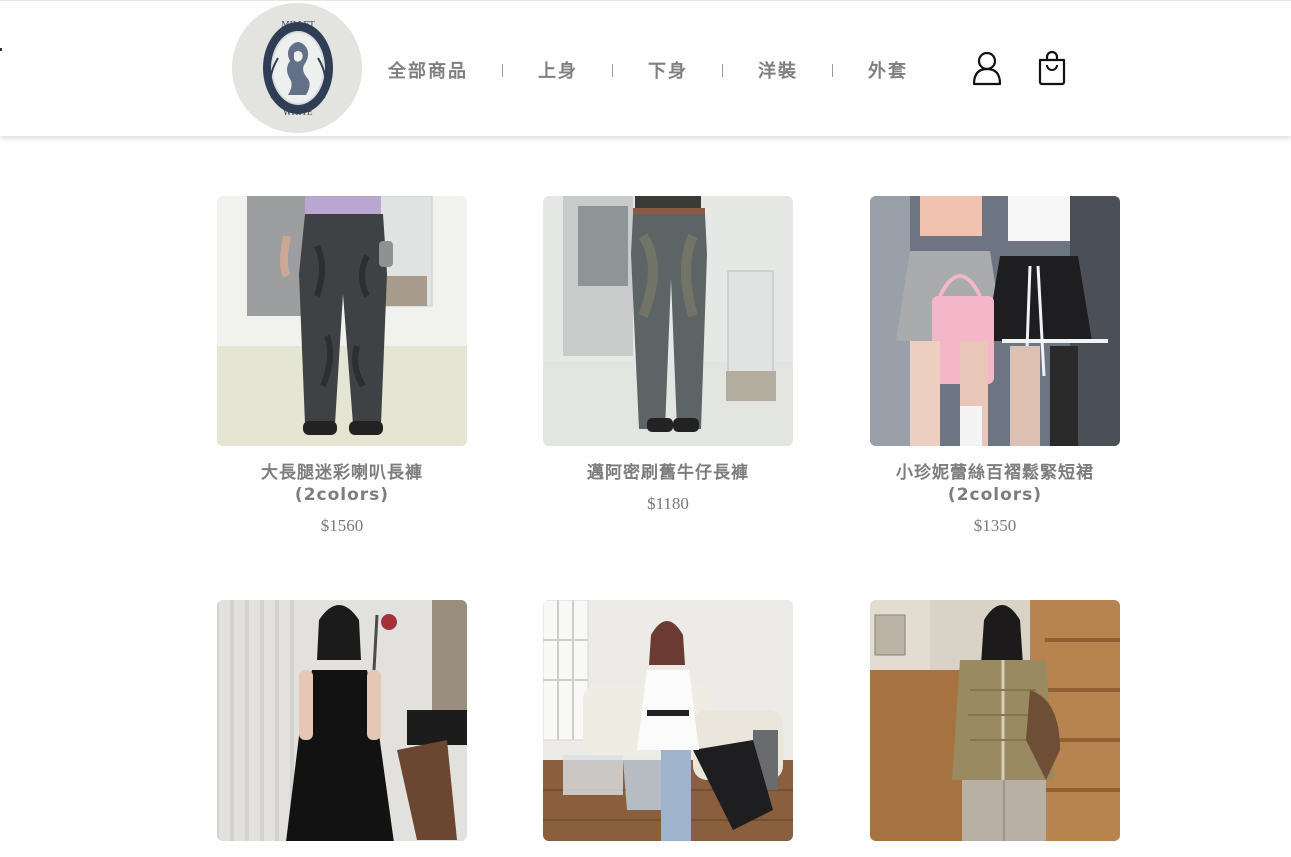 The width and height of the screenshot is (1291, 857). I want to click on brand-logo: MILLET WHITE, so click(297, 68).